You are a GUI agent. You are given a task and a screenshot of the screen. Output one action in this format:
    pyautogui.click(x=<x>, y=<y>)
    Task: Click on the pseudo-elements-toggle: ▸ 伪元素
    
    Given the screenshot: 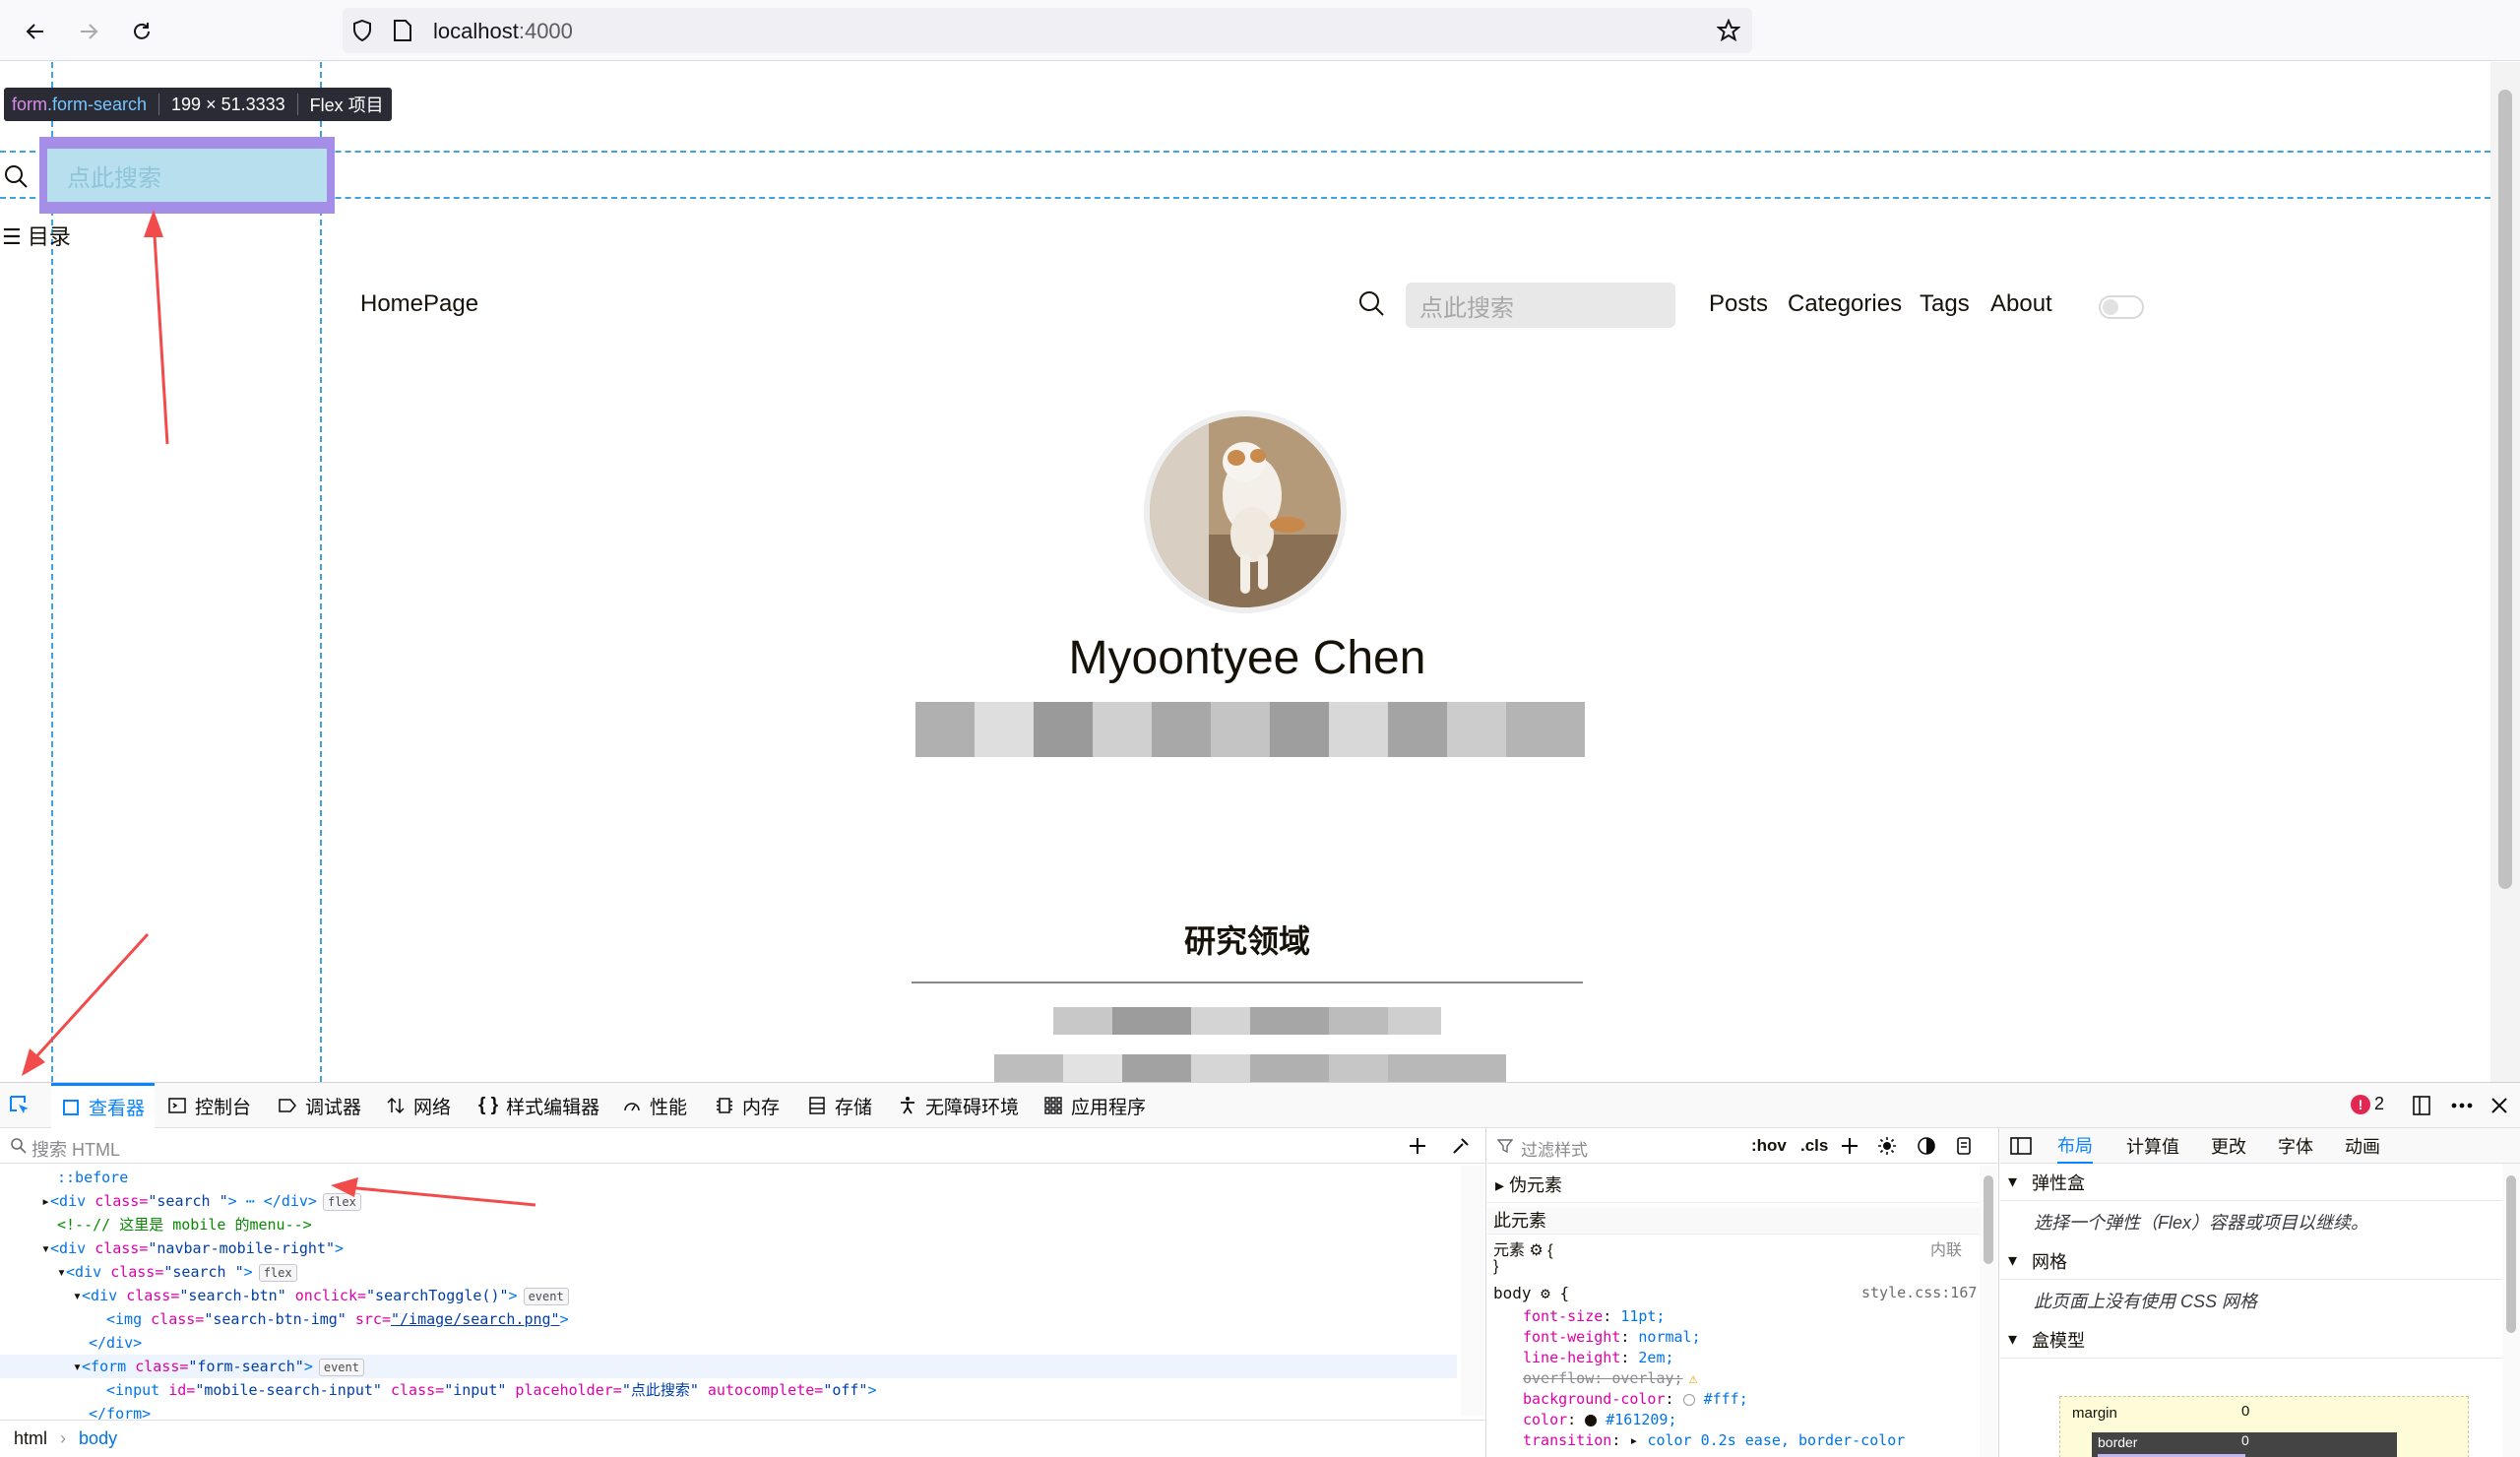 What is the action you would take?
    pyautogui.click(x=1733, y=1187)
    